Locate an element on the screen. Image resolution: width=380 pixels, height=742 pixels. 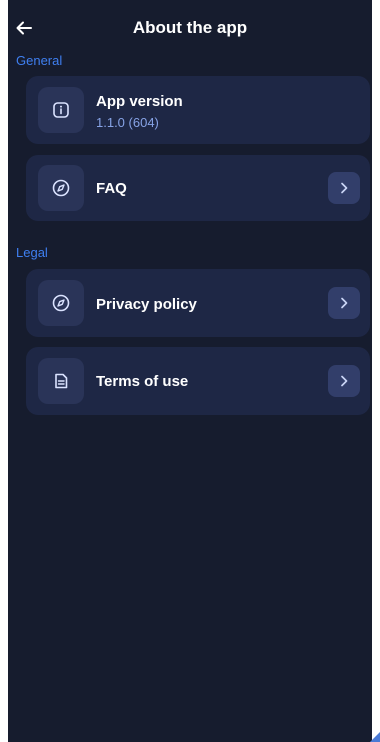
app-version-label: App version is located at coordinates (139, 101).